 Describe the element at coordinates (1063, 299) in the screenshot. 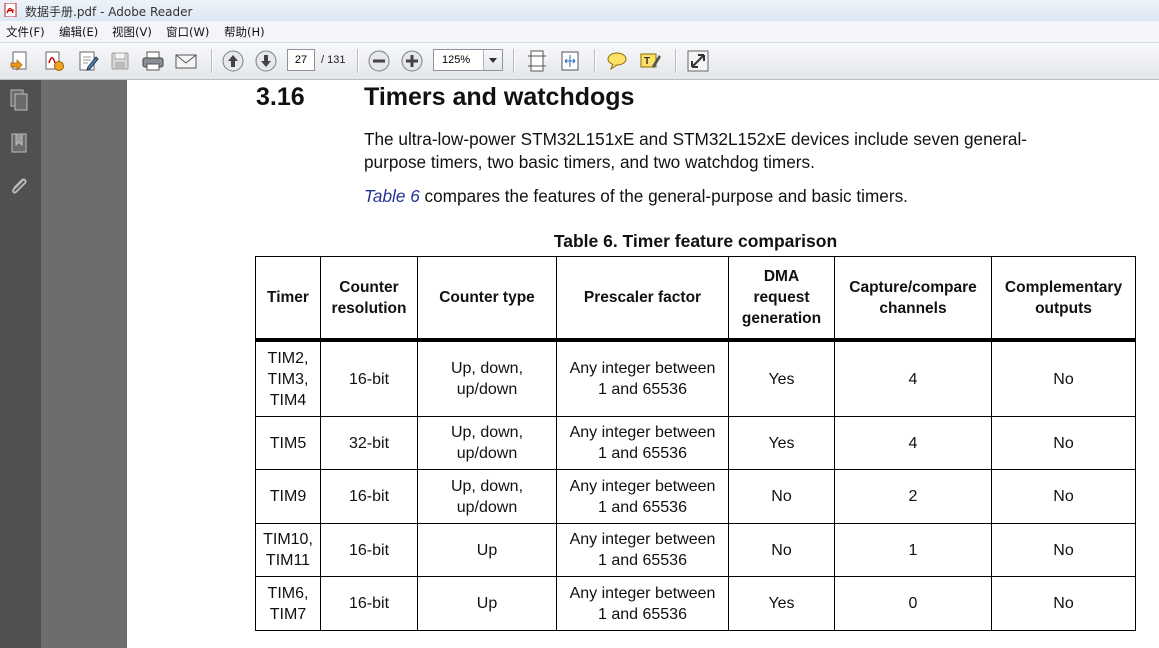

I see `table-header-cell: Complementary outputs` at that location.